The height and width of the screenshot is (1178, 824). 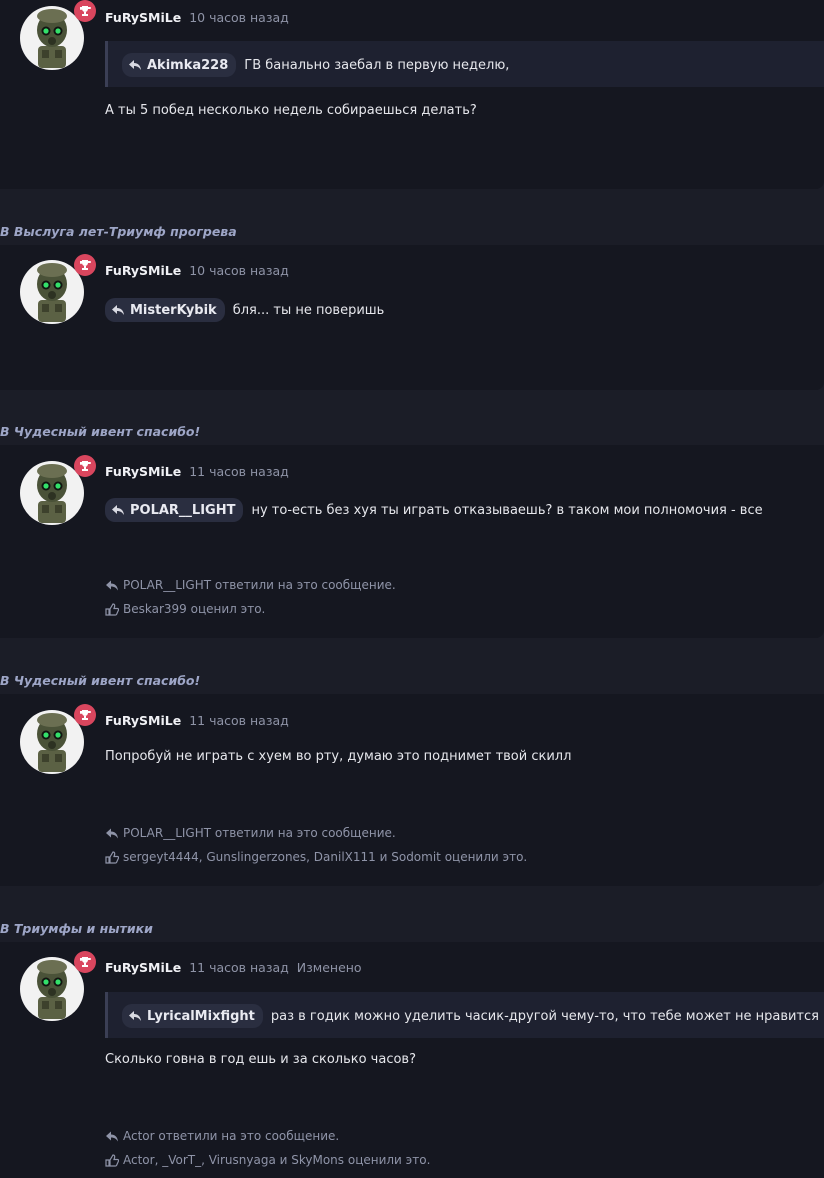 I want to click on mention-chip: POLAR__LIGHT, so click(x=174, y=510).